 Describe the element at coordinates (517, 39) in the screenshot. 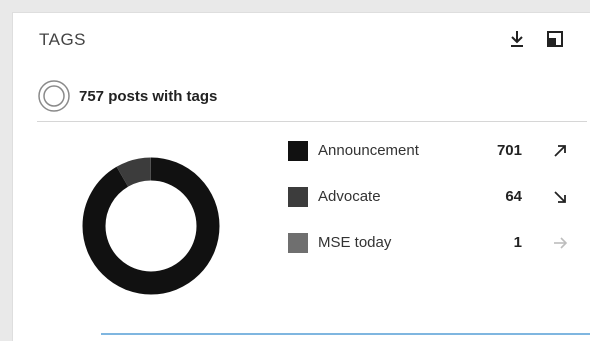

I see `download-icon` at that location.